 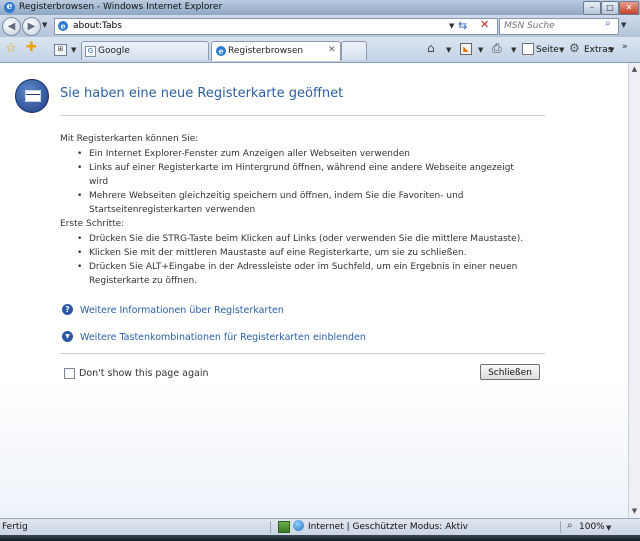 I want to click on page-dropdown-icon: ▼, so click(x=561, y=50).